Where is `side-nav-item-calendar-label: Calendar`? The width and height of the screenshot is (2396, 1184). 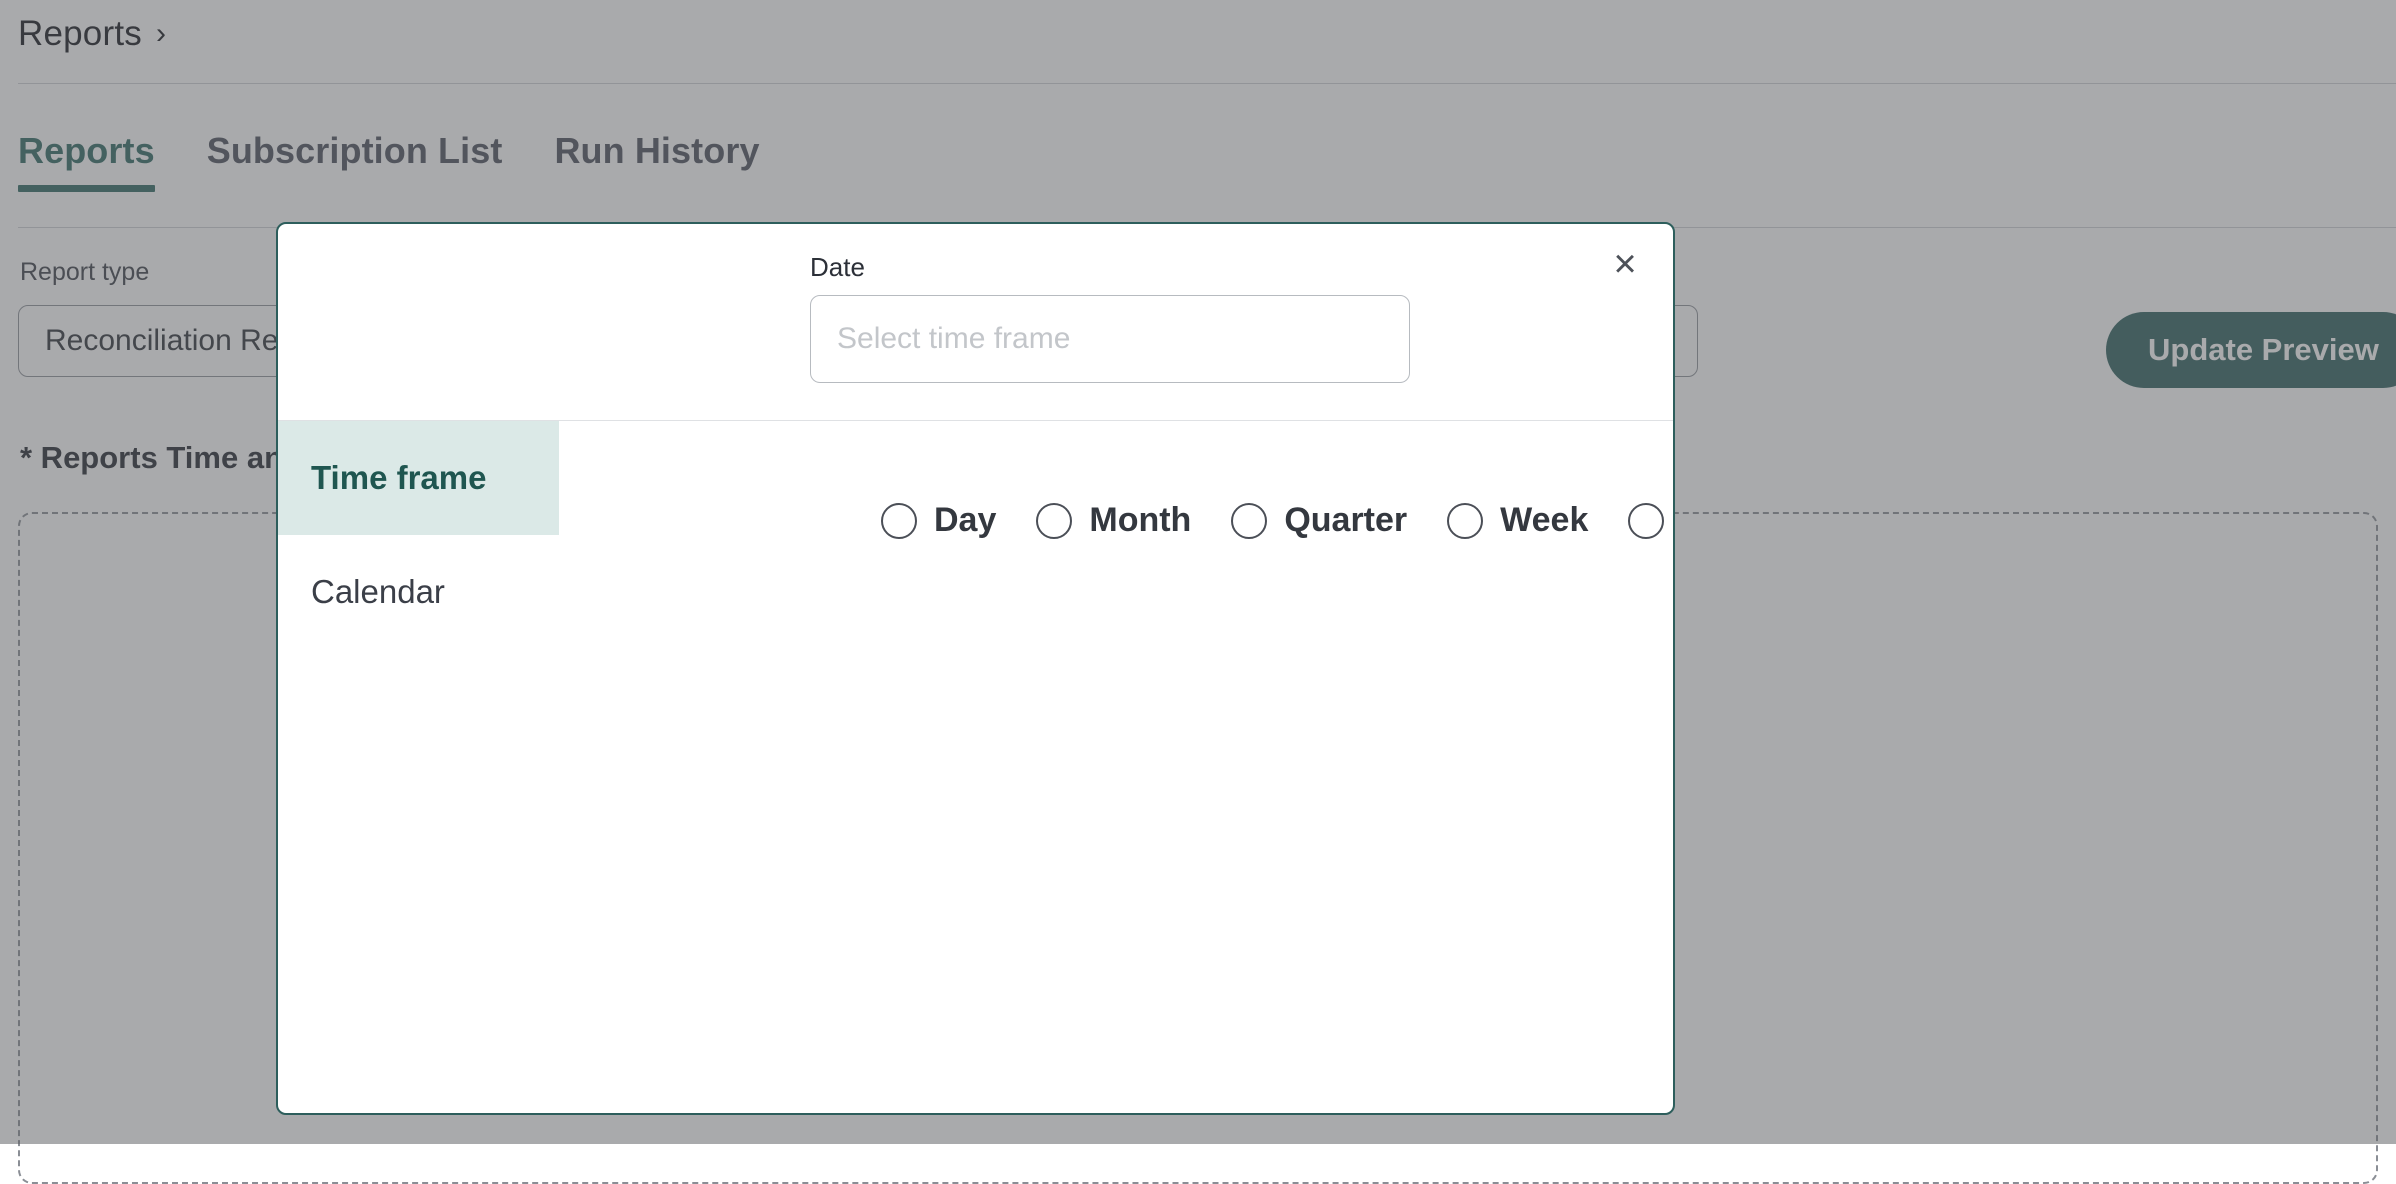
side-nav-item-calendar-label: Calendar is located at coordinates (378, 592).